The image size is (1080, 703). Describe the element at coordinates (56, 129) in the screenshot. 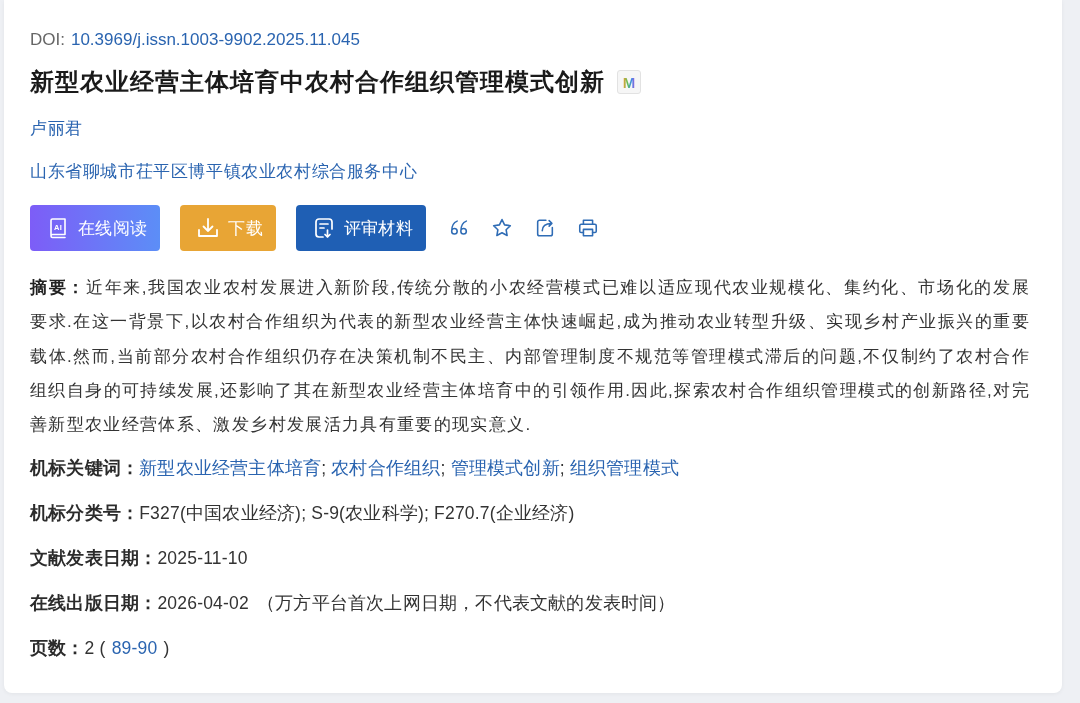

I see `author-link: 卢丽君` at that location.